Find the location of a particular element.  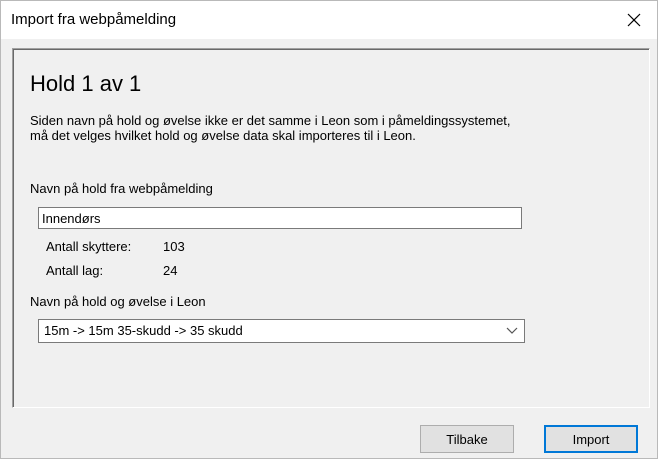

back-button: Tilbake is located at coordinates (467, 439).